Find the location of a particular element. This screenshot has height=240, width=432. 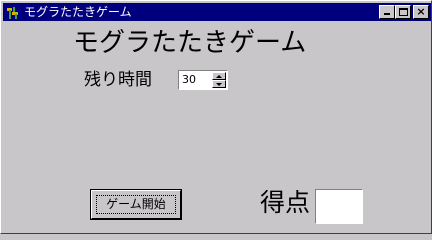

close-icon: × is located at coordinates (421, 11).